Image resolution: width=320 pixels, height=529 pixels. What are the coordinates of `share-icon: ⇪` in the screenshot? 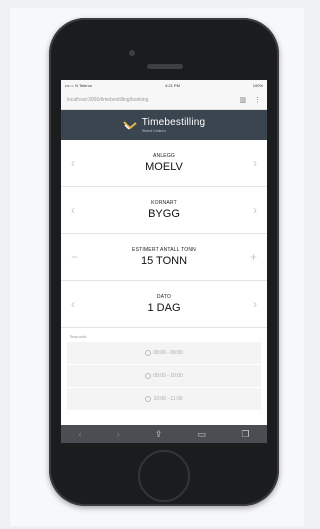 It's located at (159, 434).